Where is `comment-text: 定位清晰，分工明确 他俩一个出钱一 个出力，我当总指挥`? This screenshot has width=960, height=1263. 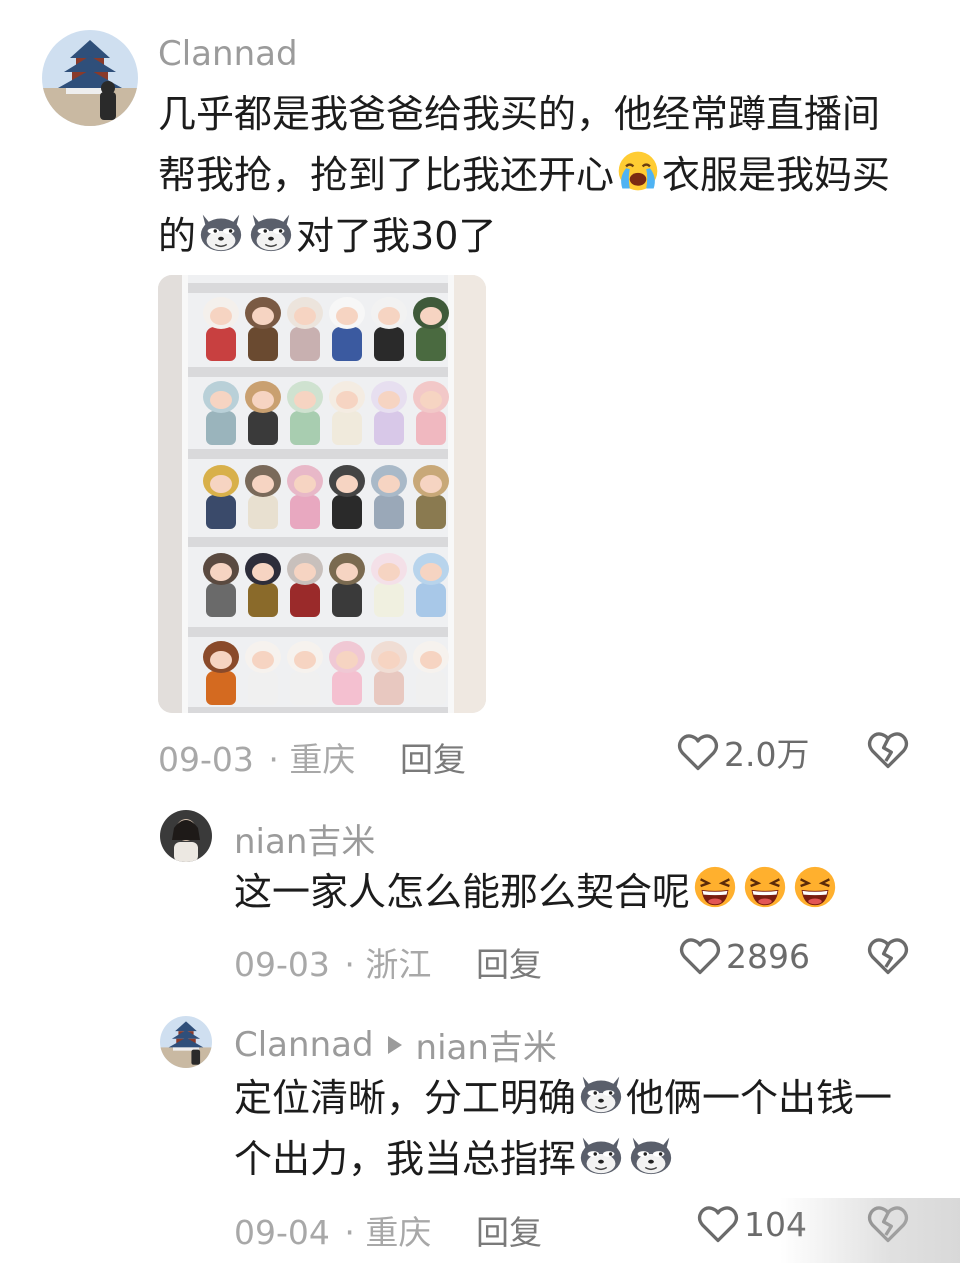 comment-text: 定位清晰，分工明确 他俩一个出钱一 个出力，我当总指挥 is located at coordinates (584, 1129).